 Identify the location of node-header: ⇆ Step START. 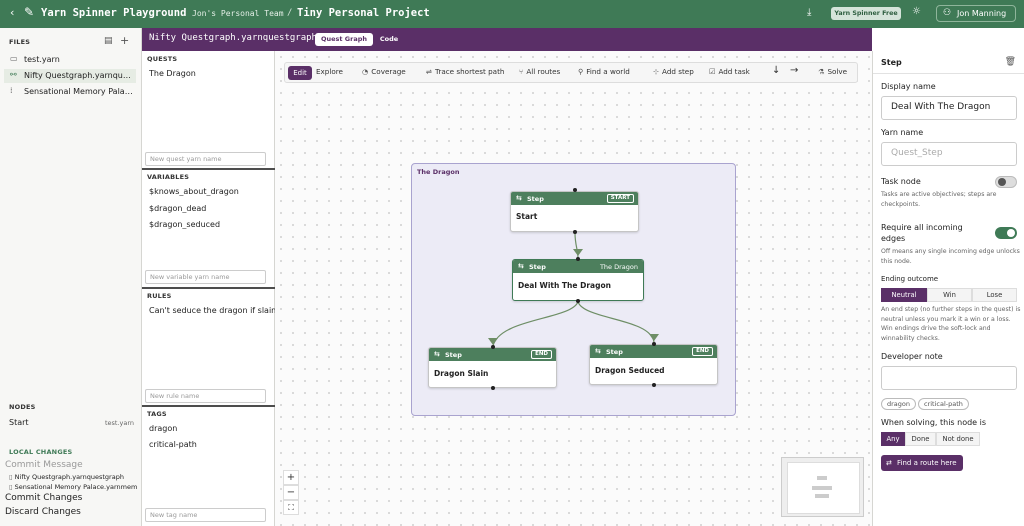
(574, 198).